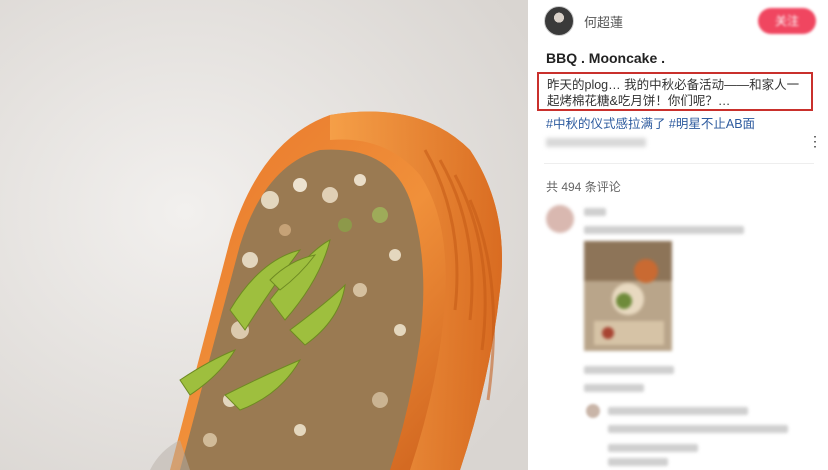 The height and width of the screenshot is (470, 828). Describe the element at coordinates (664, 230) in the screenshot. I see `comment-text-blurred` at that location.